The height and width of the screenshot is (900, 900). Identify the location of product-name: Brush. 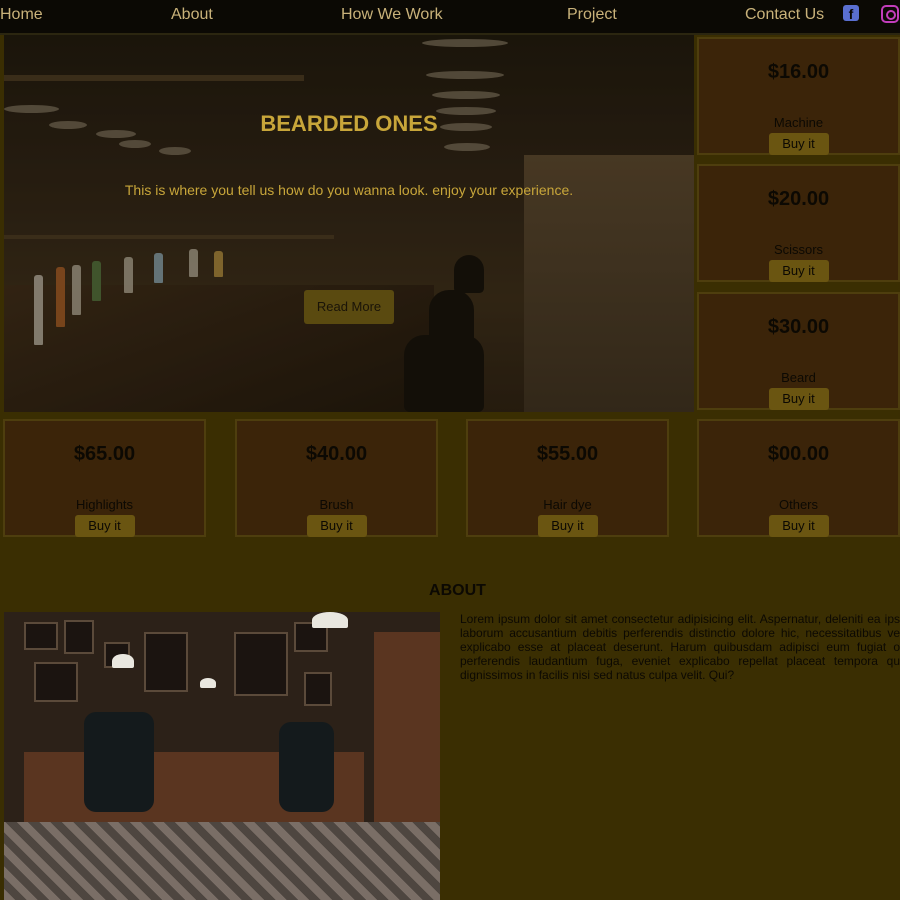
(336, 504).